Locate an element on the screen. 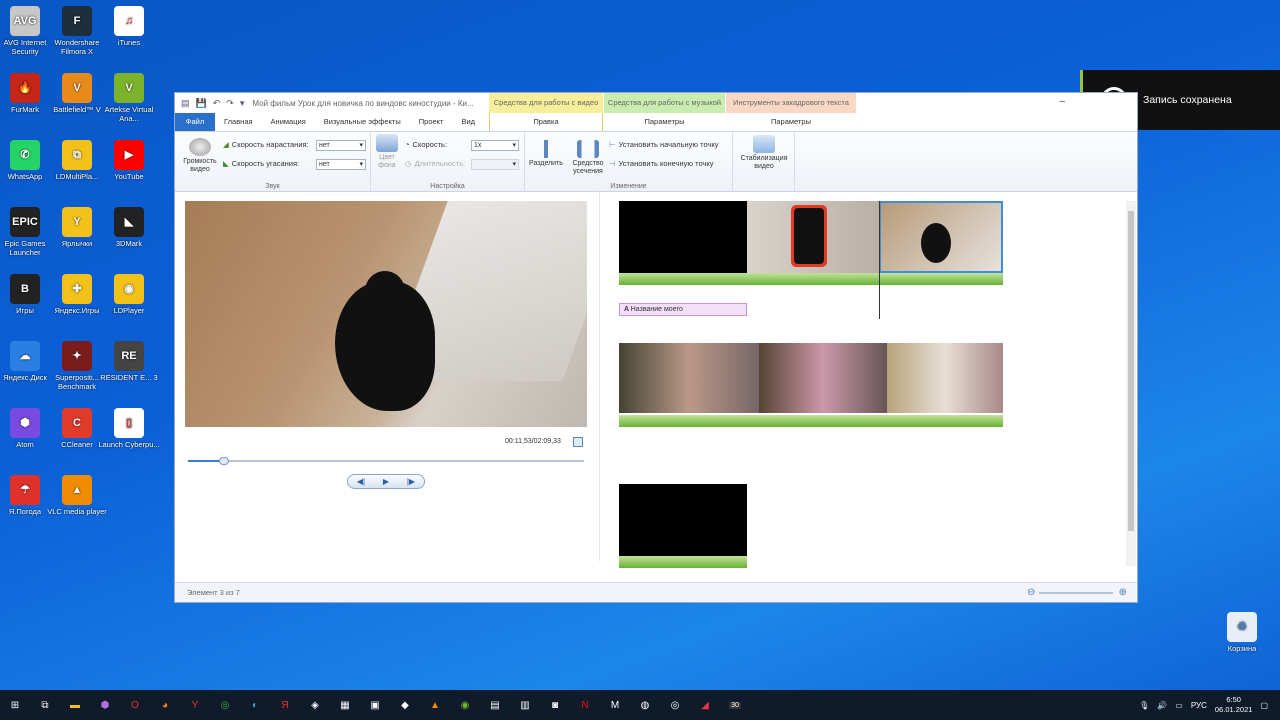 The image size is (1280, 720). desktop-icon: ♫ iTunes is located at coordinates (129, 26).